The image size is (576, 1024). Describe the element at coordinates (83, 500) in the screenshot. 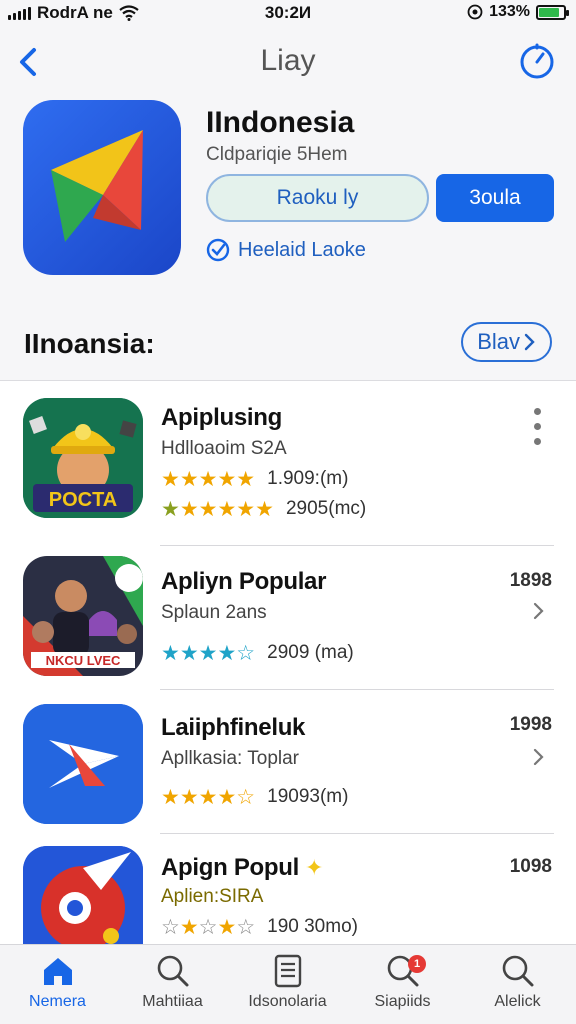

I see `svg-text: POCTA` at that location.